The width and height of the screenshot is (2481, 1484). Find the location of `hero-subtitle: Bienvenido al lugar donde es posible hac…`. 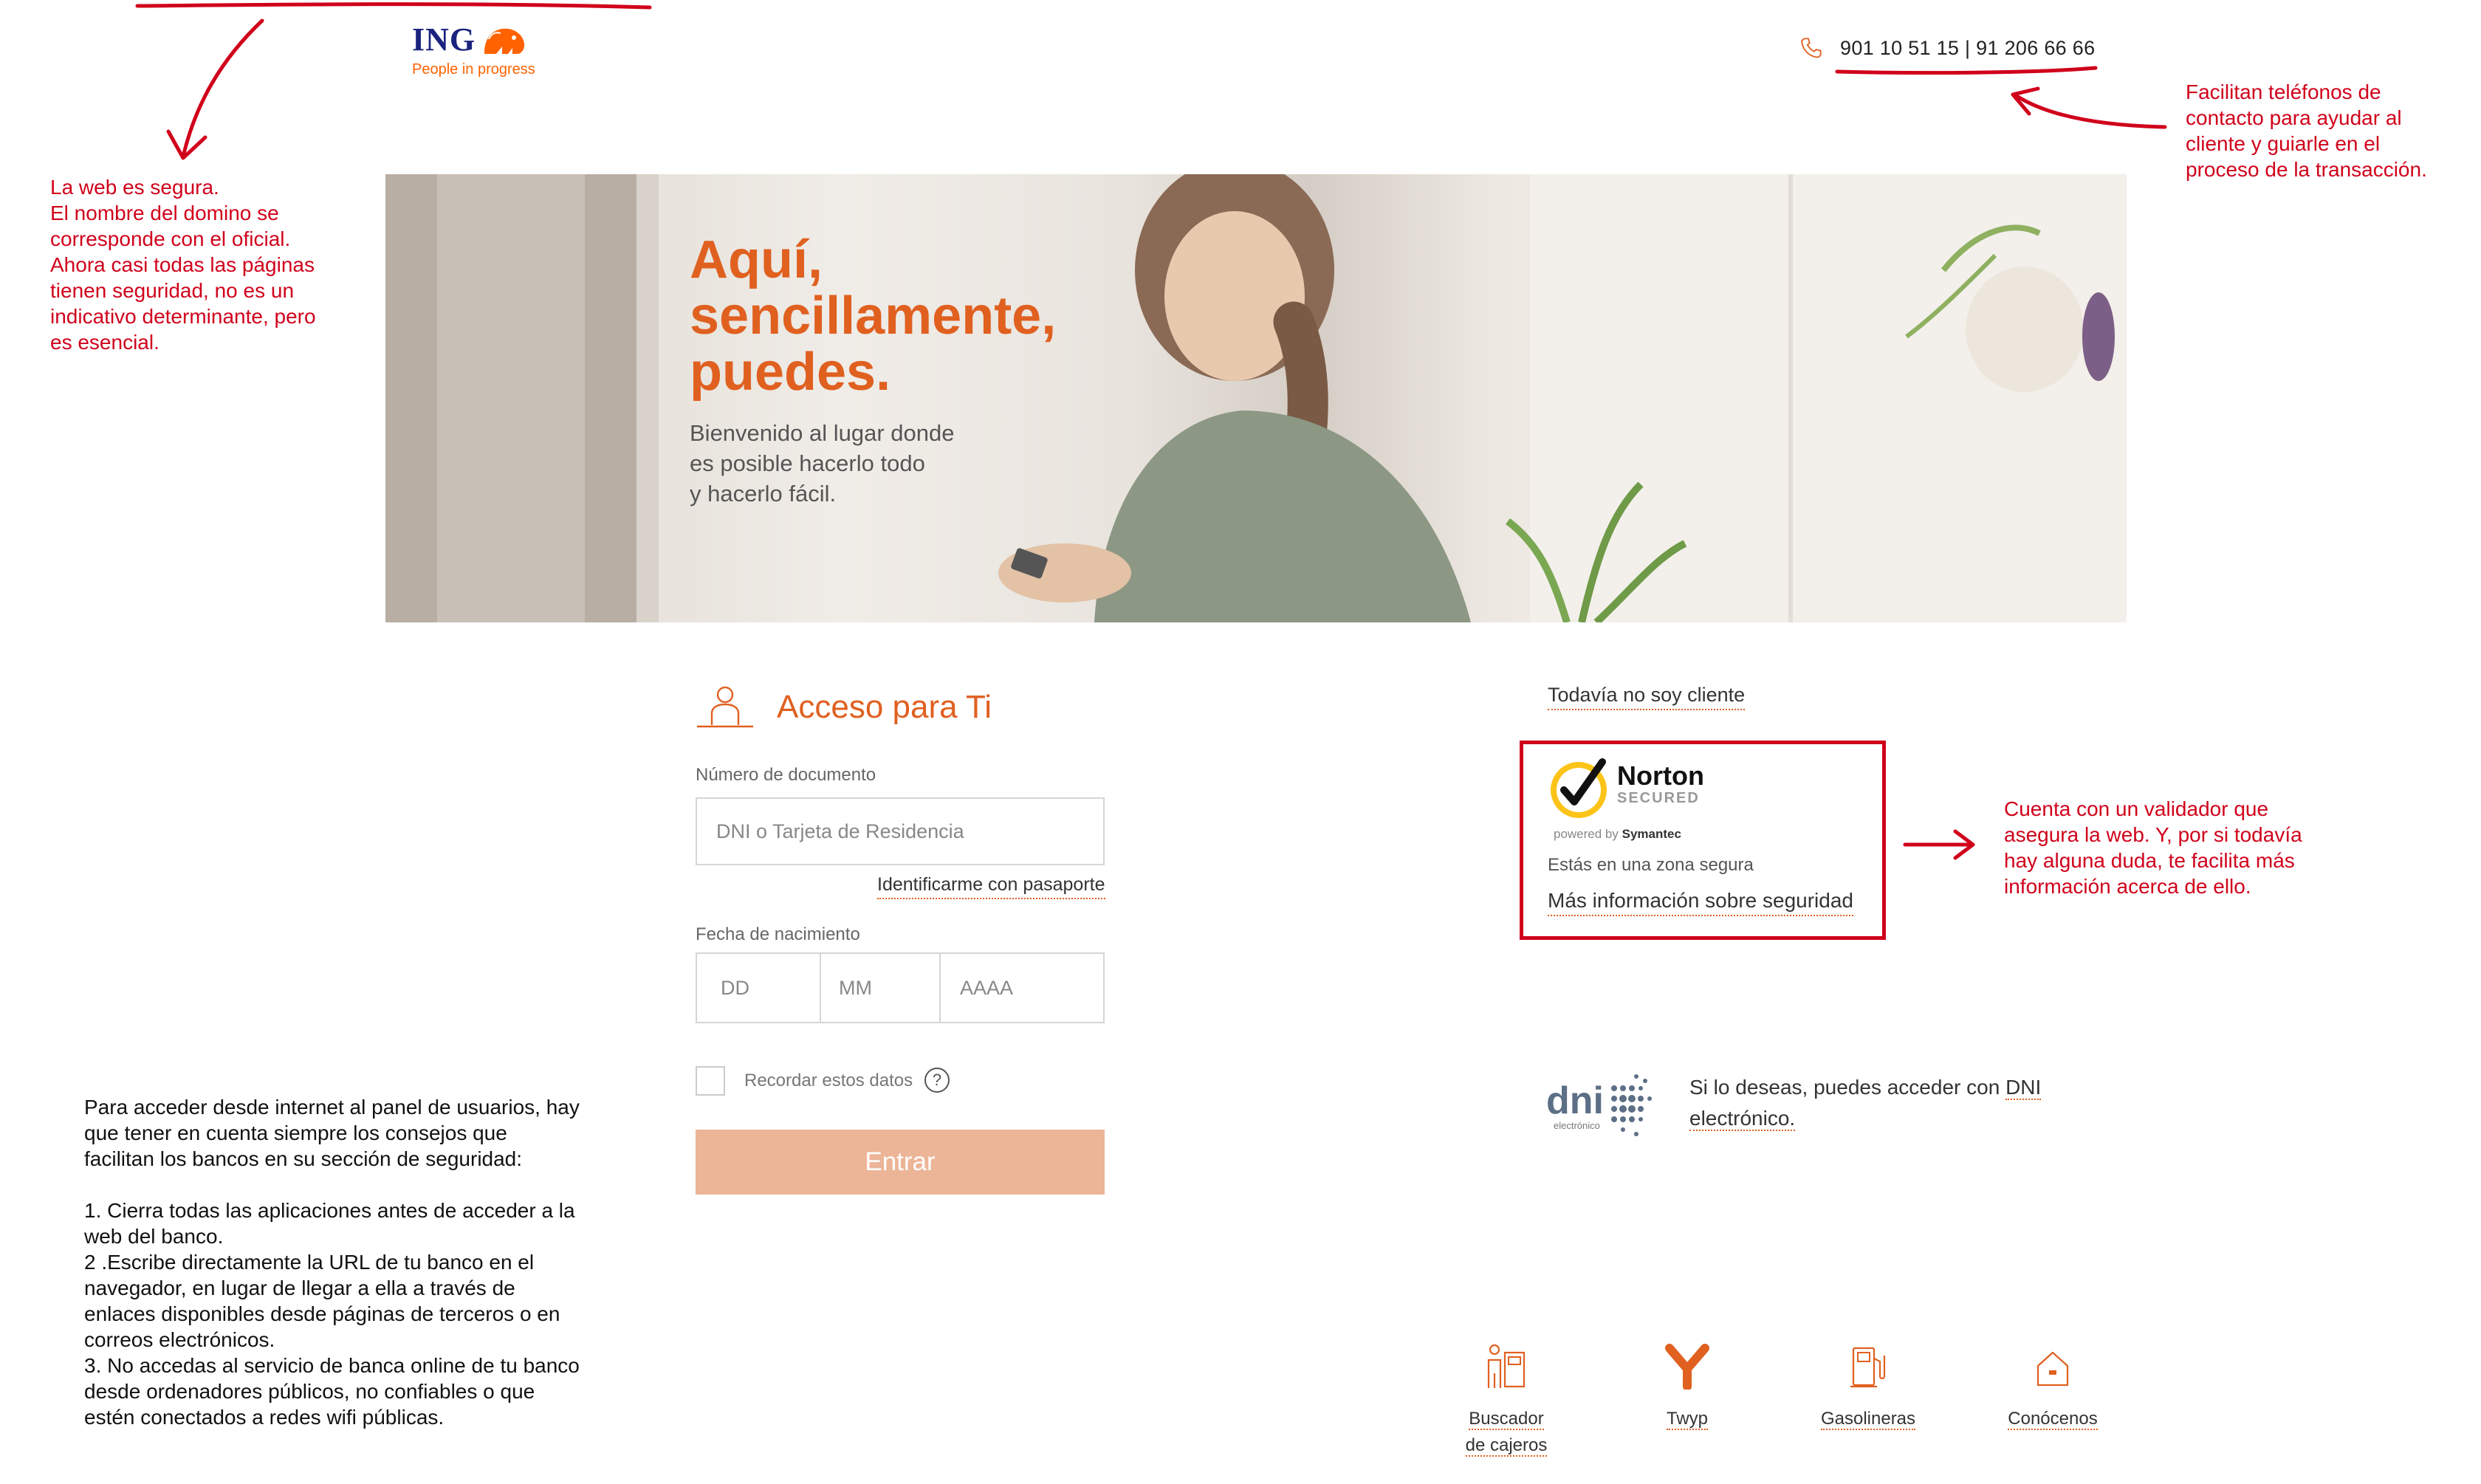

hero-subtitle: Bienvenido al lugar donde es posible hac… is located at coordinates (823, 463).